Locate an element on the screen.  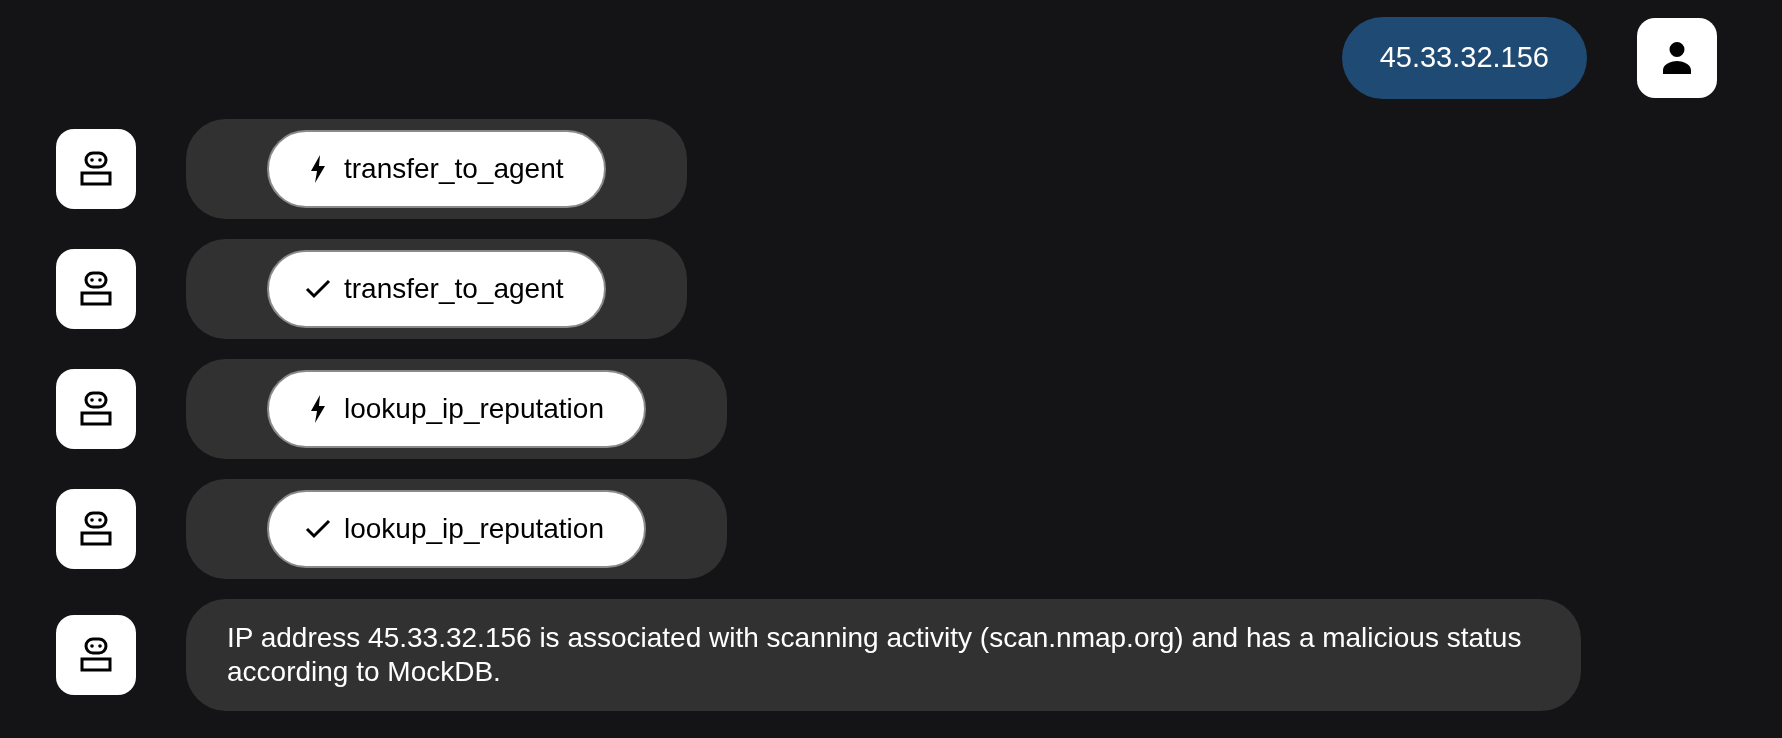
message-text: IP address 45.33.32.156 is associated with scanning activity (scan.nmap.org) and has a malicious status according to MockDB. is located at coordinates (875, 655).